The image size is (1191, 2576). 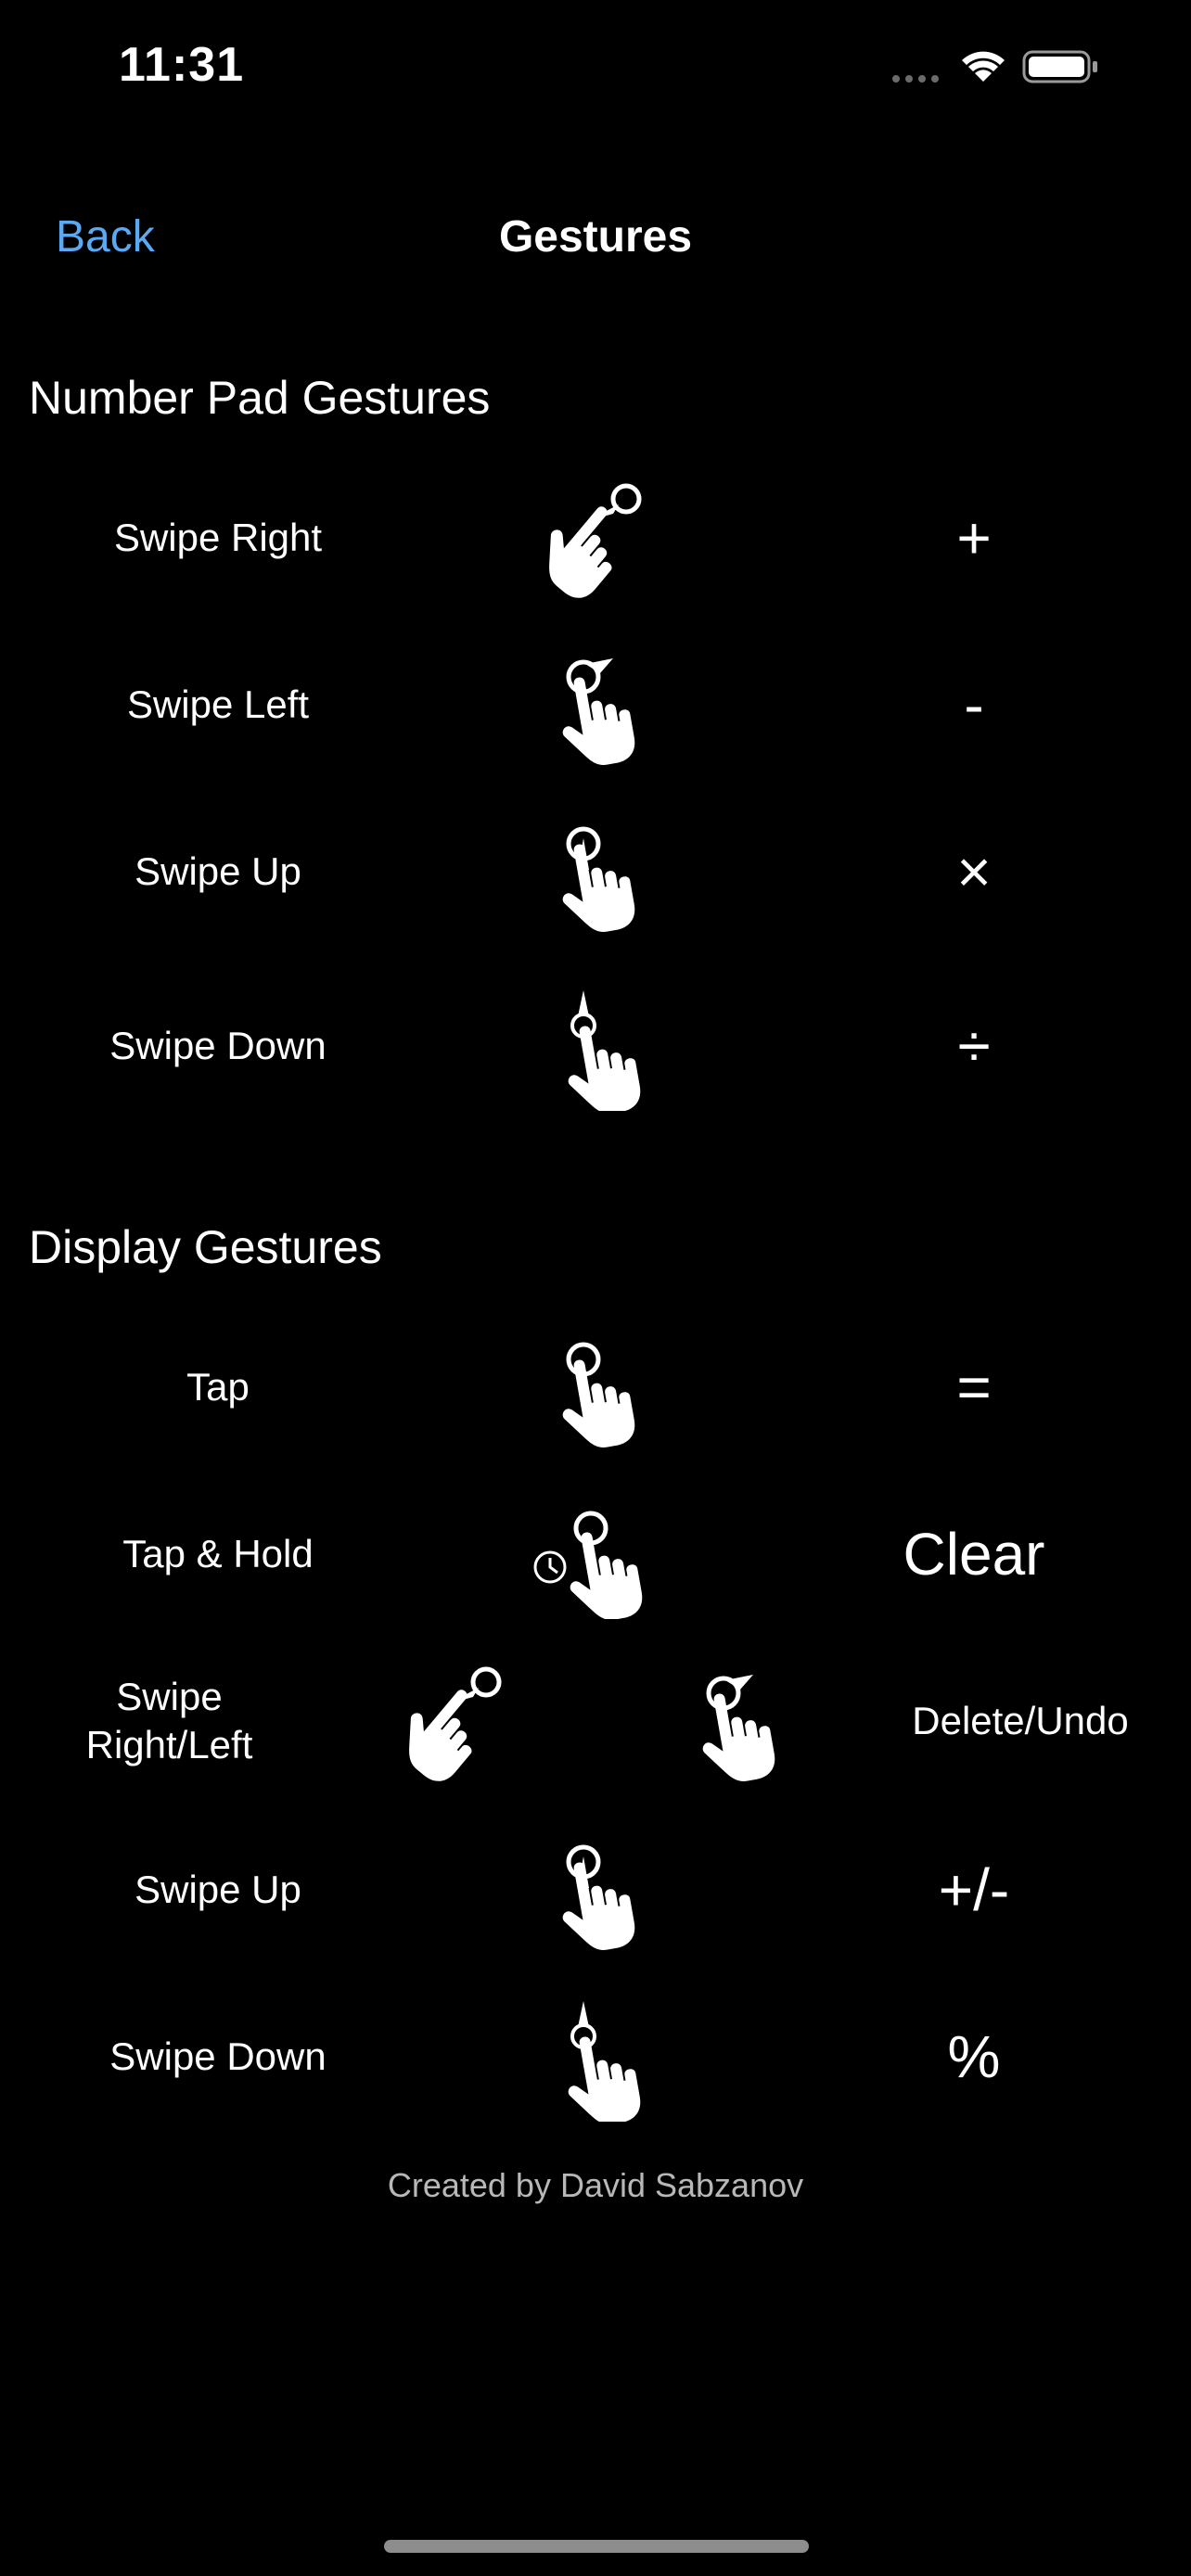 I want to click on section-title-number-pad: Number Pad Gestures, so click(x=260, y=398).